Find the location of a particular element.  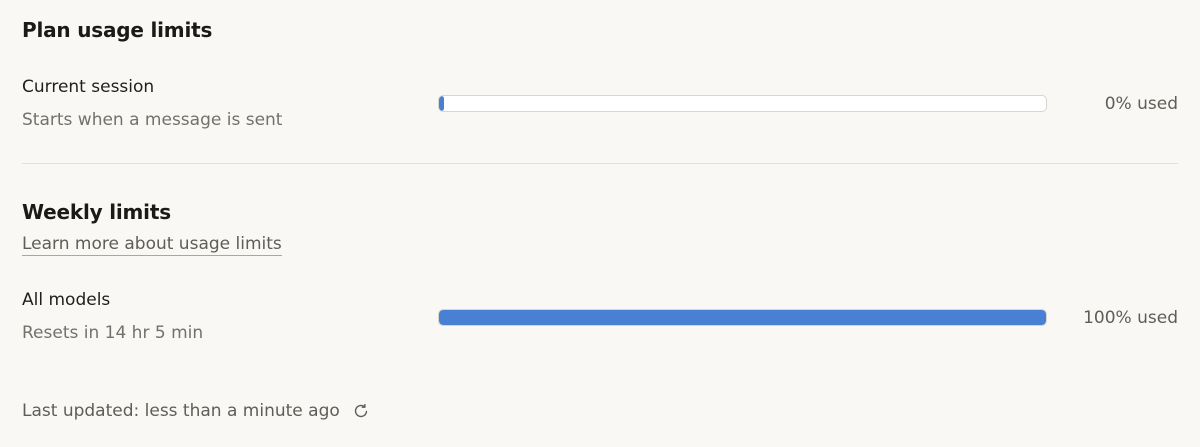

all-models-progress-fill is located at coordinates (742, 317).